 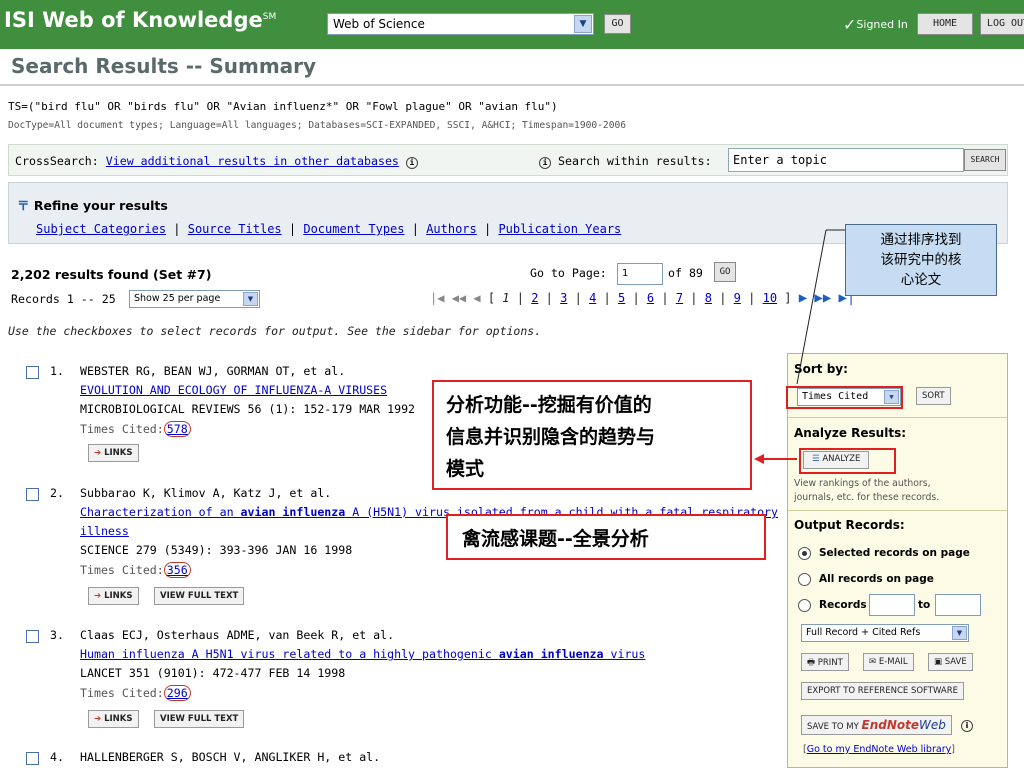 I want to click on annotation-arrows, so click(x=799, y=346).